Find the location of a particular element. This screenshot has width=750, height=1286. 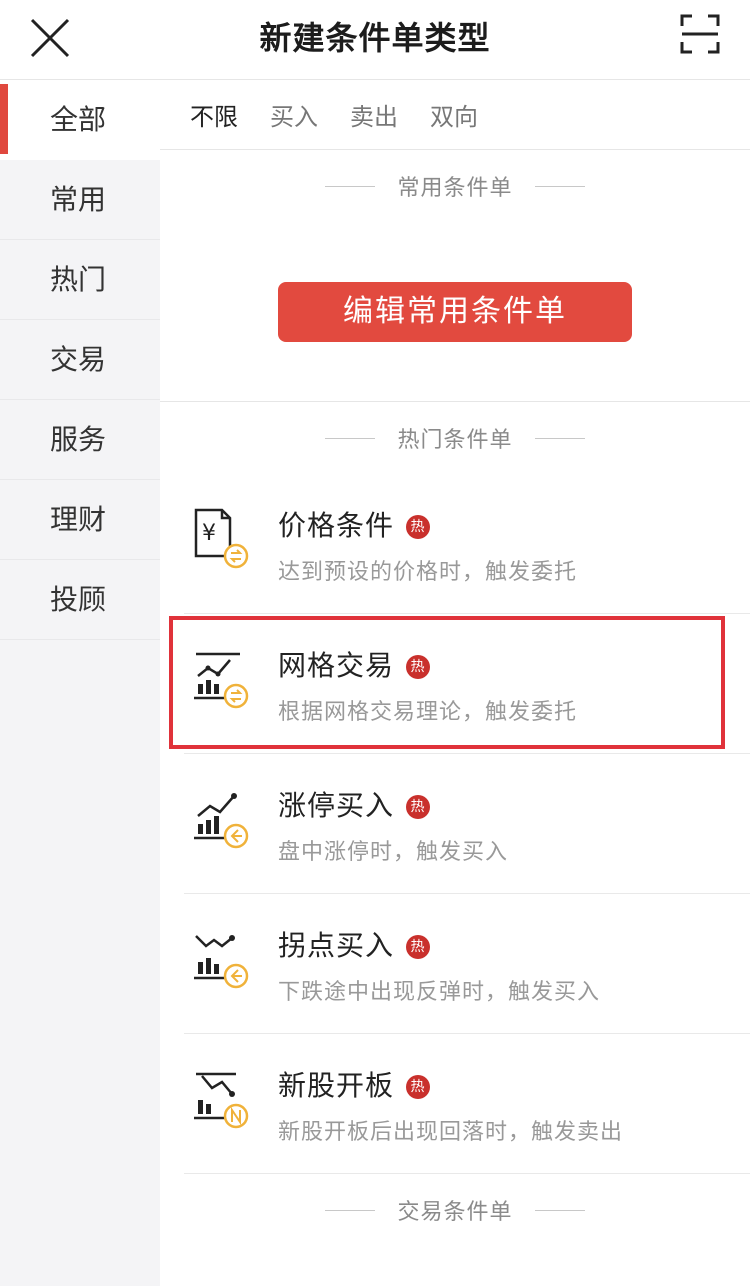

price-condition-icon: ¥ is located at coordinates (221, 538).